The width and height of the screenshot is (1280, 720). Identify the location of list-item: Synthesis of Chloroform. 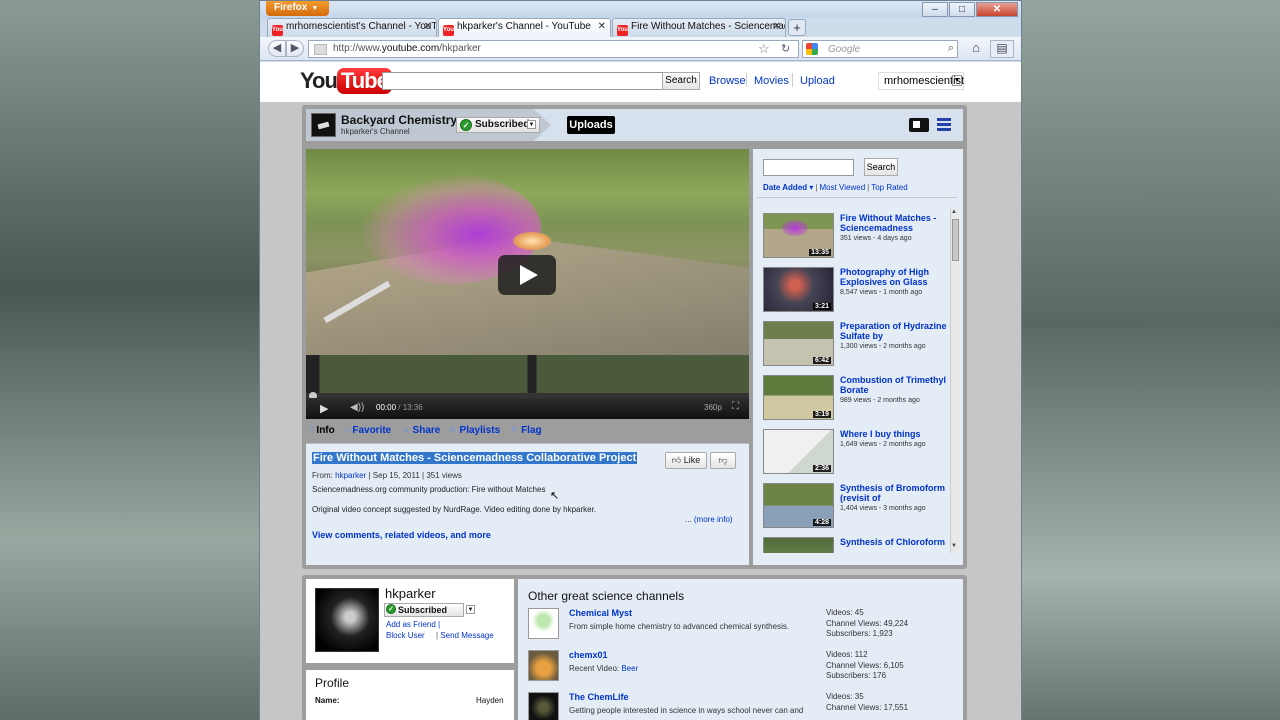
(857, 545).